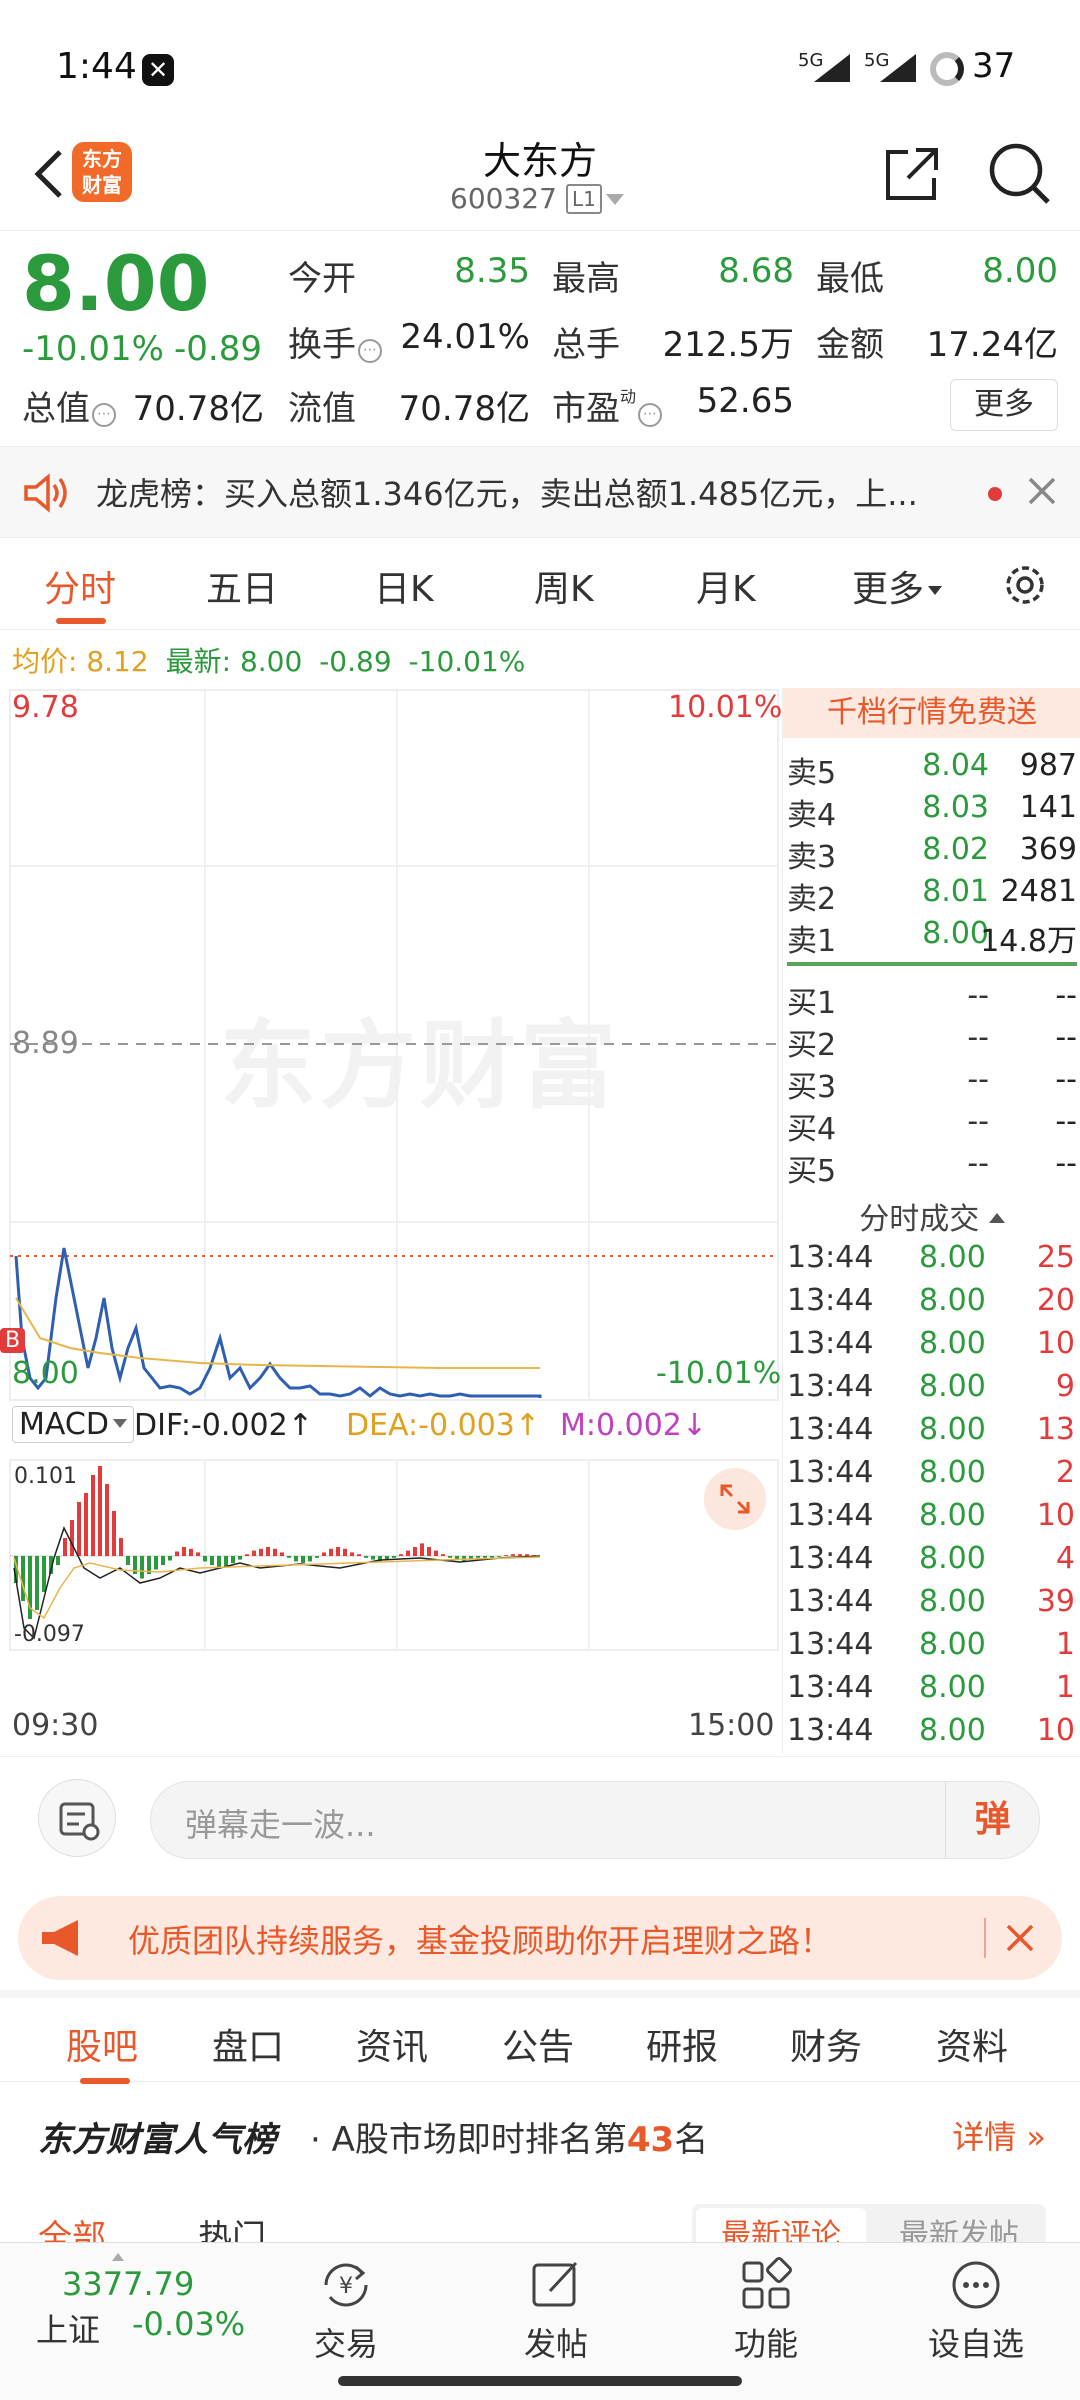 This screenshot has width=1080, height=2400. Describe the element at coordinates (556, 2310) in the screenshot. I see `nav-post: 发帖` at that location.